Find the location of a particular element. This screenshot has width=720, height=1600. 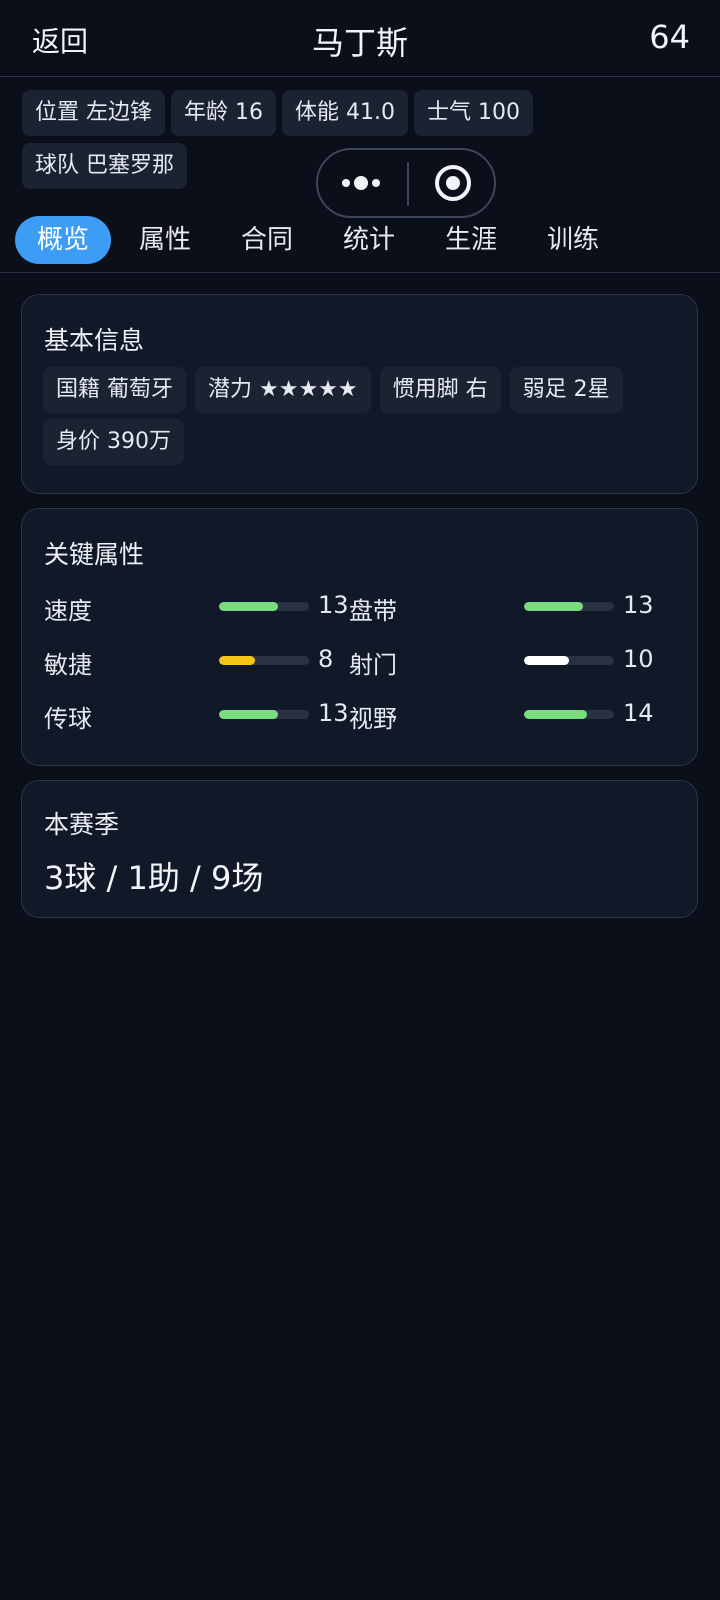

chip-stamina: 体能 41.0 is located at coordinates (345, 113).